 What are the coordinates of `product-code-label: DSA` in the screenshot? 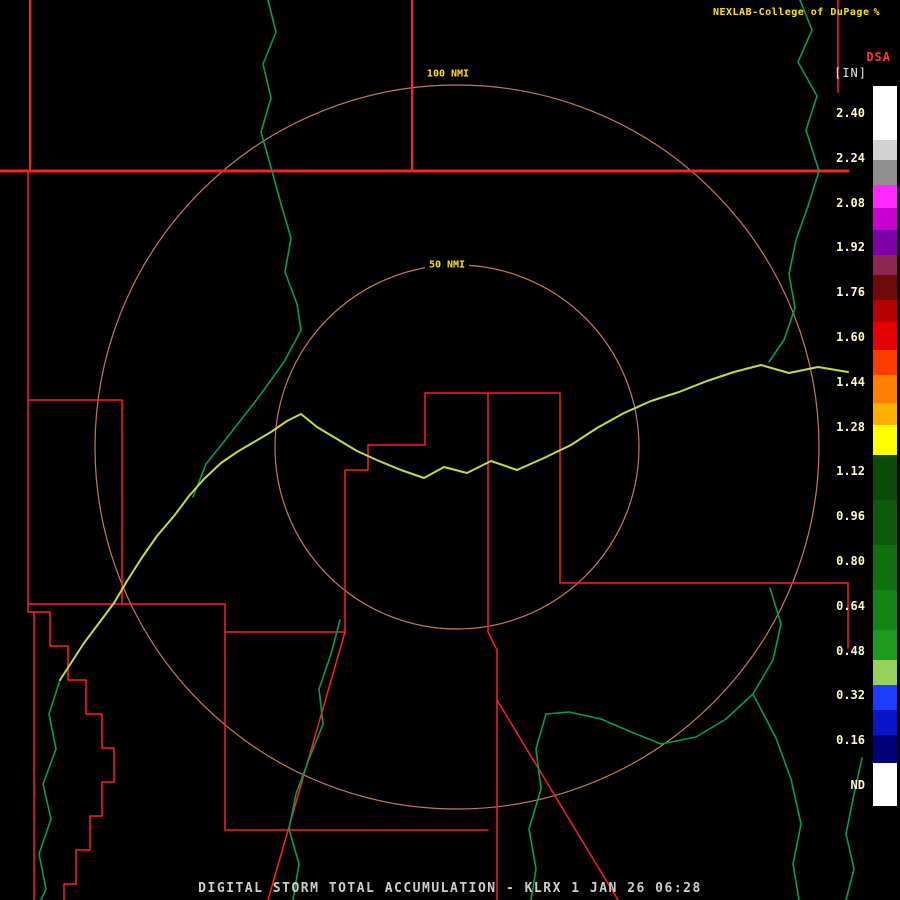 It's located at (878, 57).